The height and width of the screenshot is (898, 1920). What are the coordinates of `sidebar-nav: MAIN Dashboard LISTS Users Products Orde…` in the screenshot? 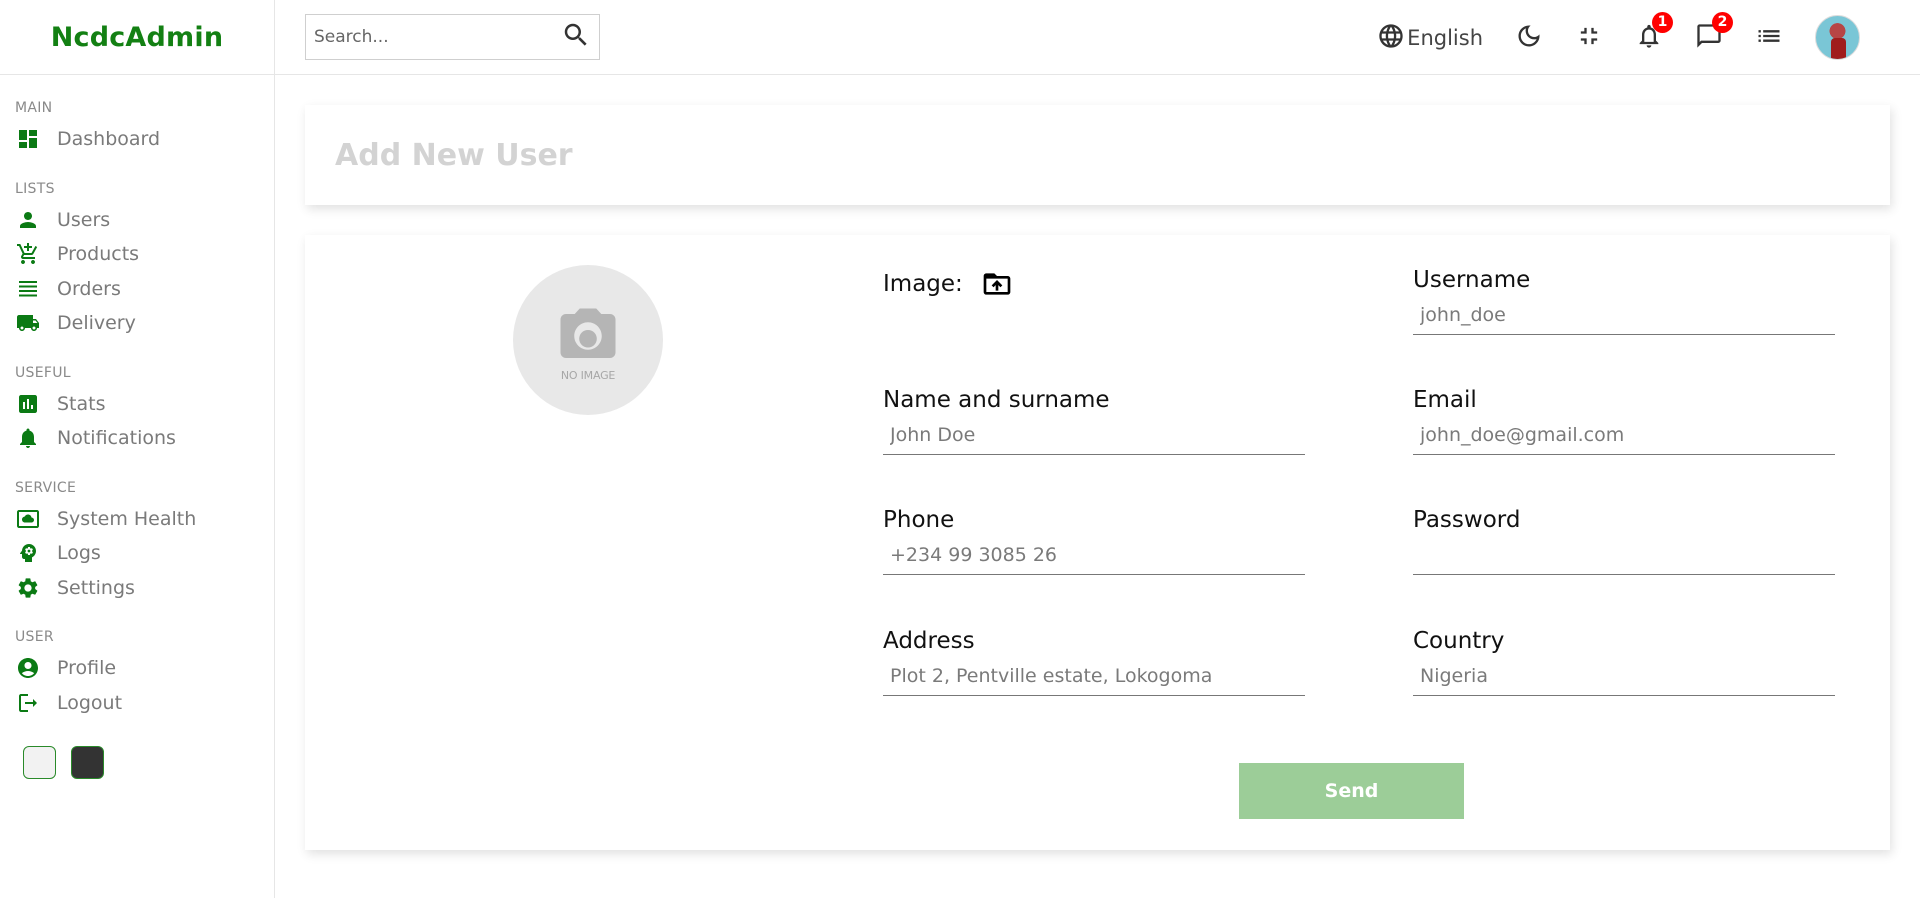 It's located at (137, 439).